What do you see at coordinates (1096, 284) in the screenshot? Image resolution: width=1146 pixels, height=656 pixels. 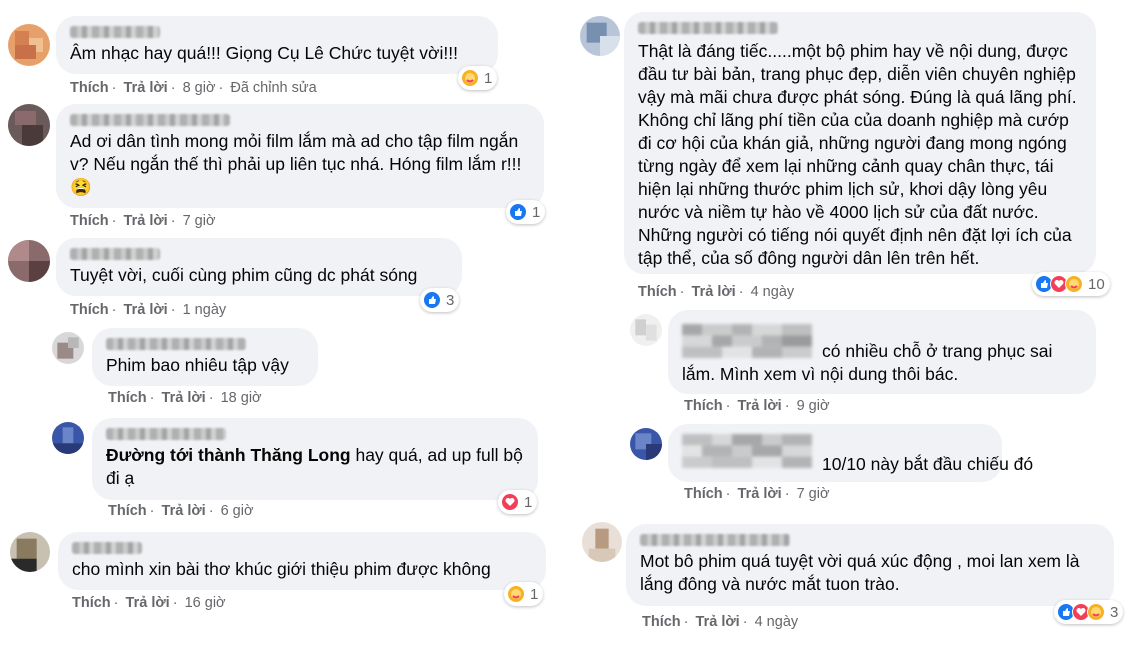 I see `reaction-count: 10` at bounding box center [1096, 284].